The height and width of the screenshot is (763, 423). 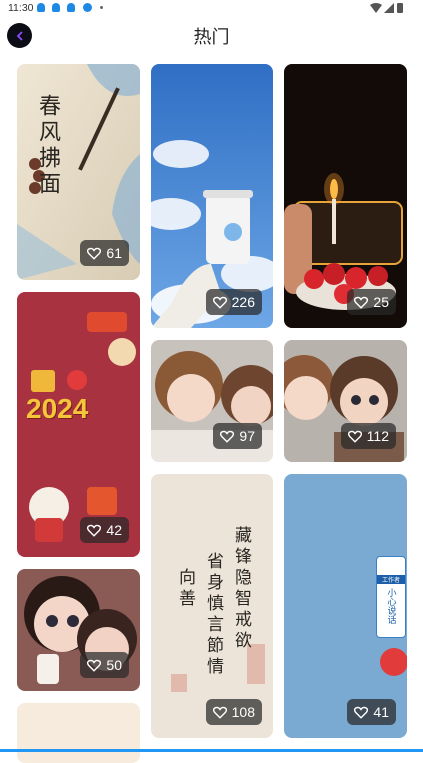 I want to click on wallpaper-card: 97, so click(x=212, y=401).